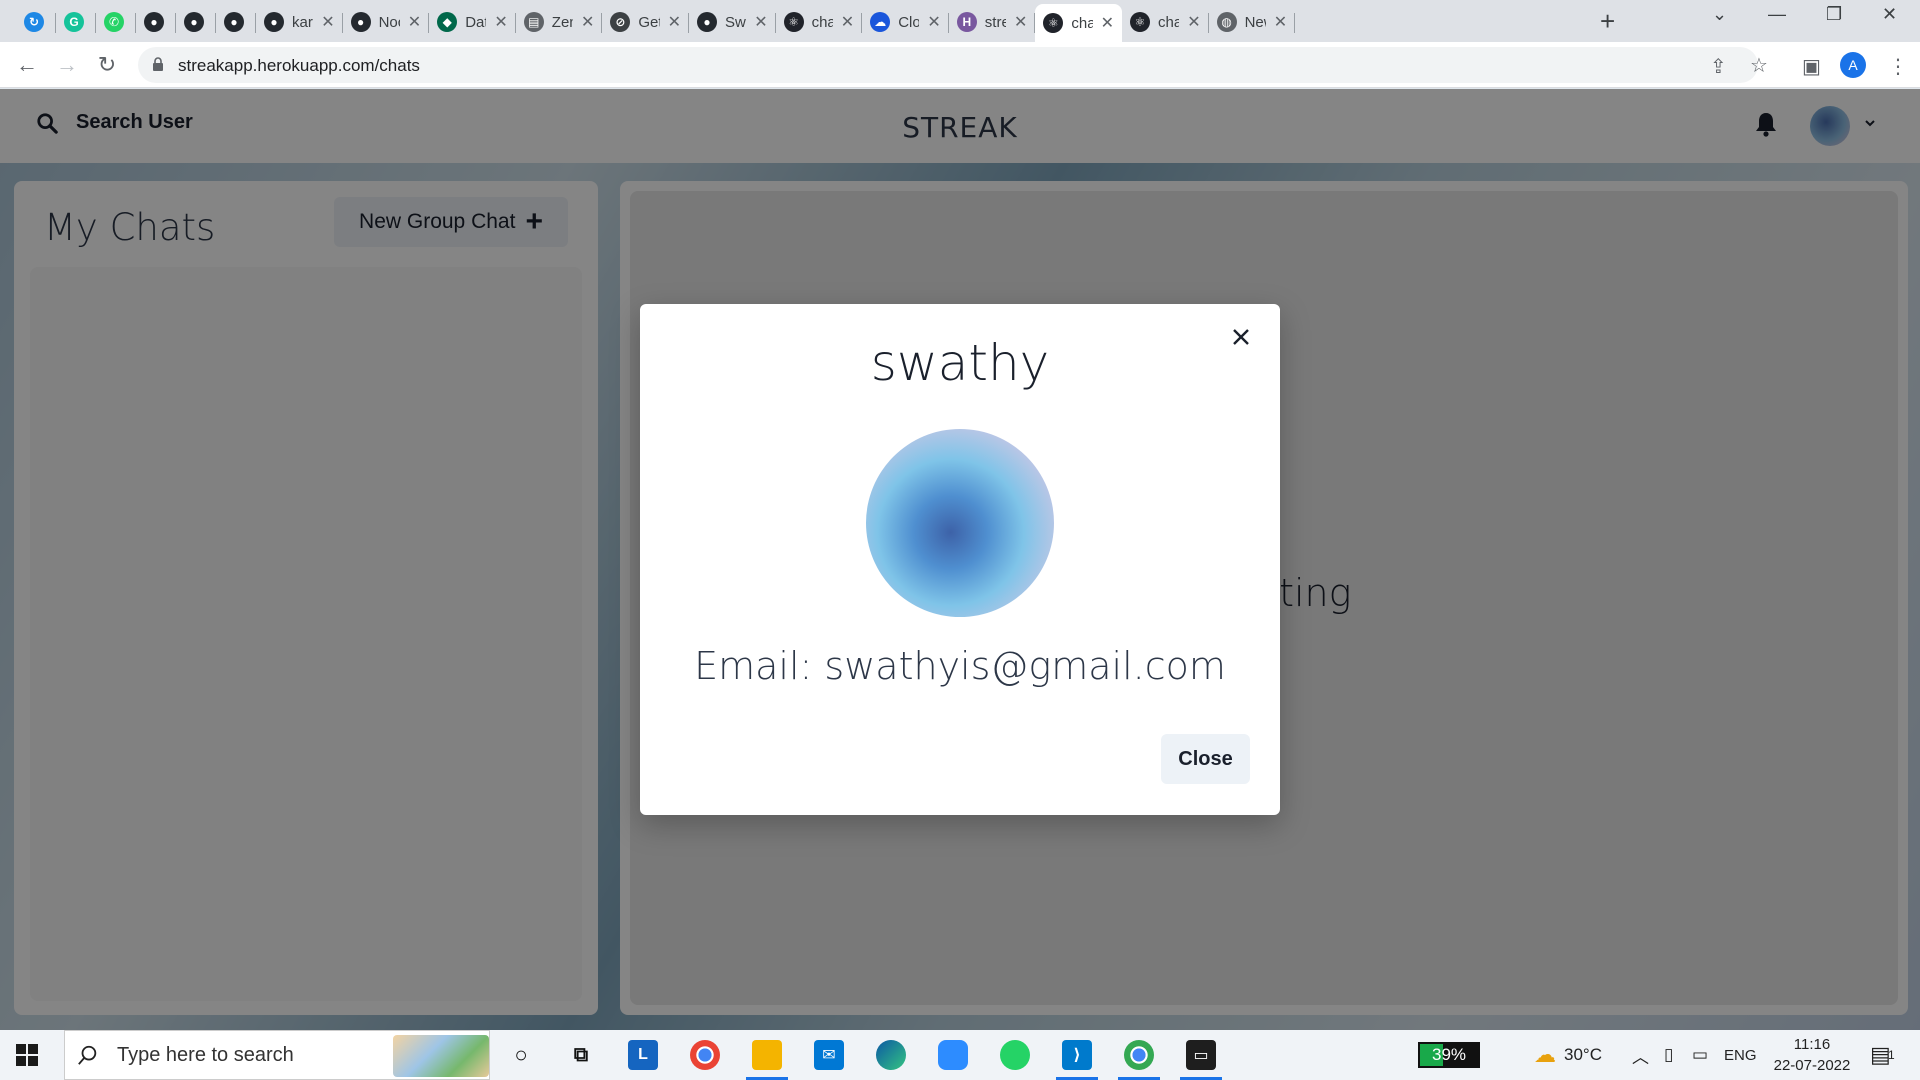 Image resolution: width=1920 pixels, height=1080 pixels. Describe the element at coordinates (521, 1055) in the screenshot. I see `cortana-icon: ○` at that location.